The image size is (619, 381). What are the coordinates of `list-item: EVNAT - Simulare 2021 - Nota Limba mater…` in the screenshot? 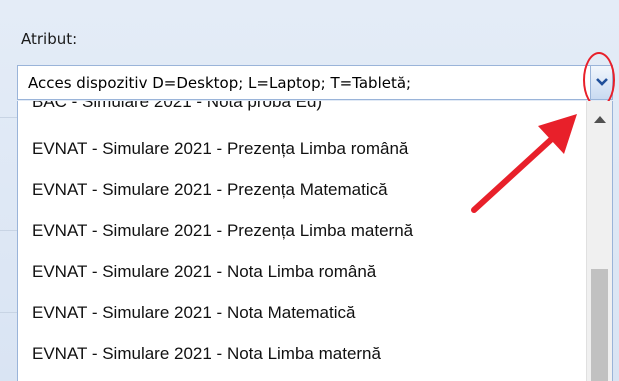 It's located at (301, 353).